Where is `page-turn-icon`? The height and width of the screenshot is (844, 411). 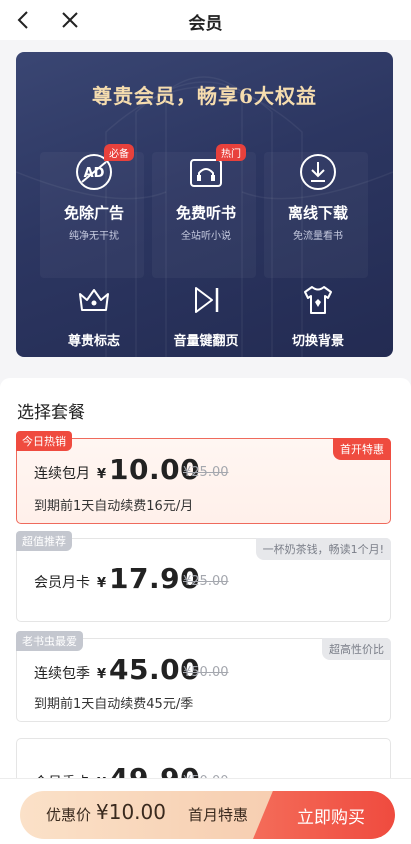 page-turn-icon is located at coordinates (207, 300).